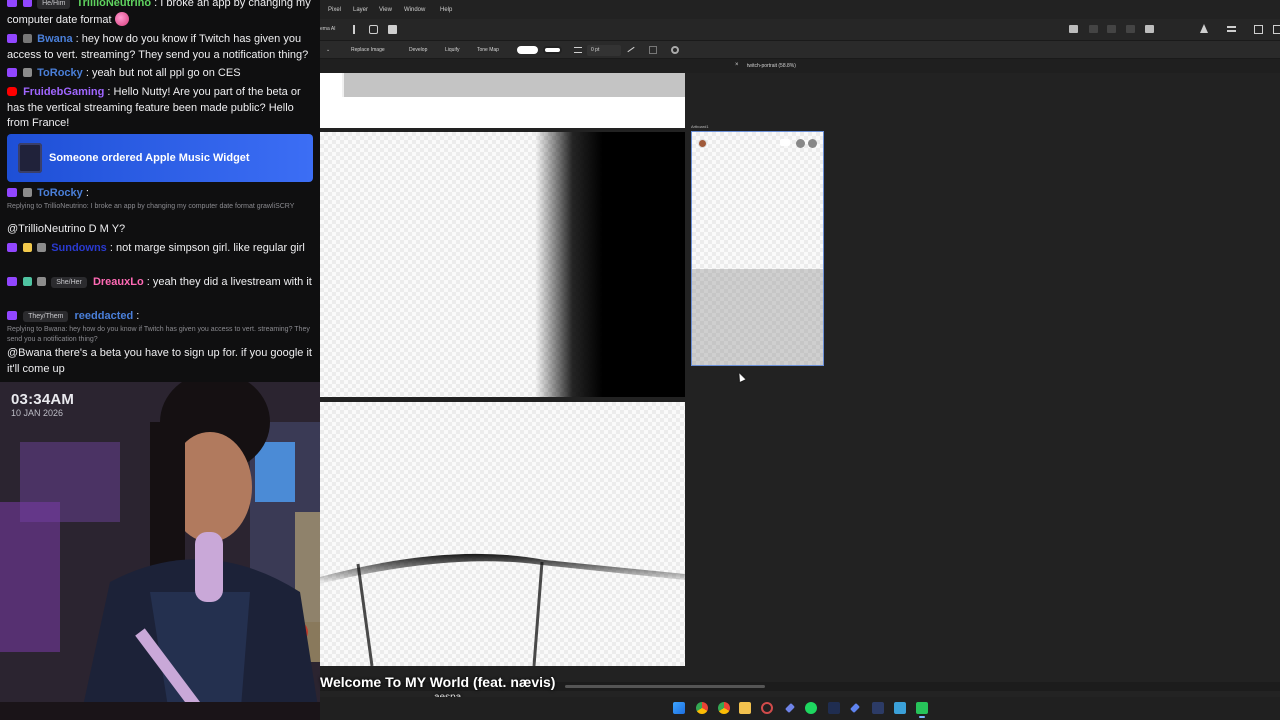  What do you see at coordinates (392, 29) in the screenshot?
I see `frame-icon` at bounding box center [392, 29].